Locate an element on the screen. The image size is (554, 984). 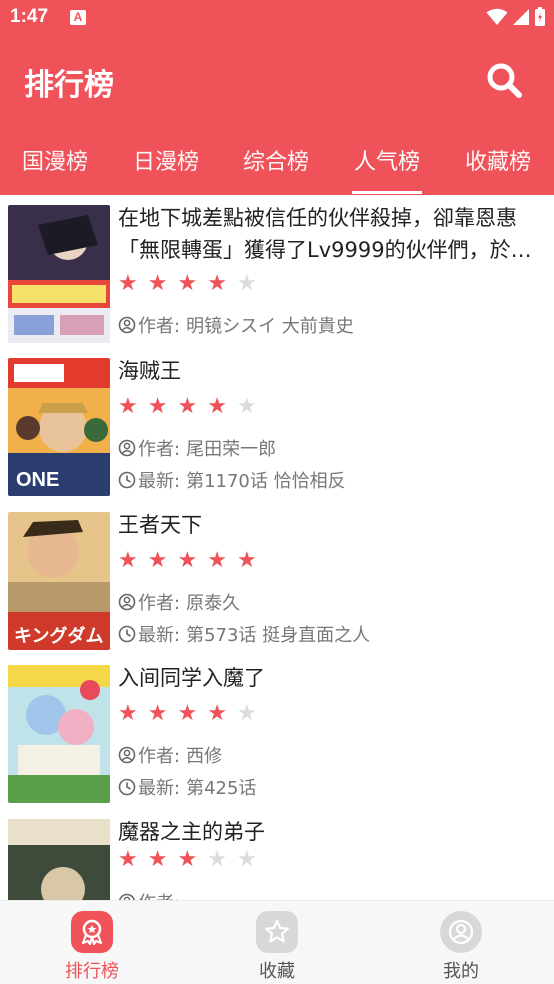
svg-text: キングダム is located at coordinates (58, 636).